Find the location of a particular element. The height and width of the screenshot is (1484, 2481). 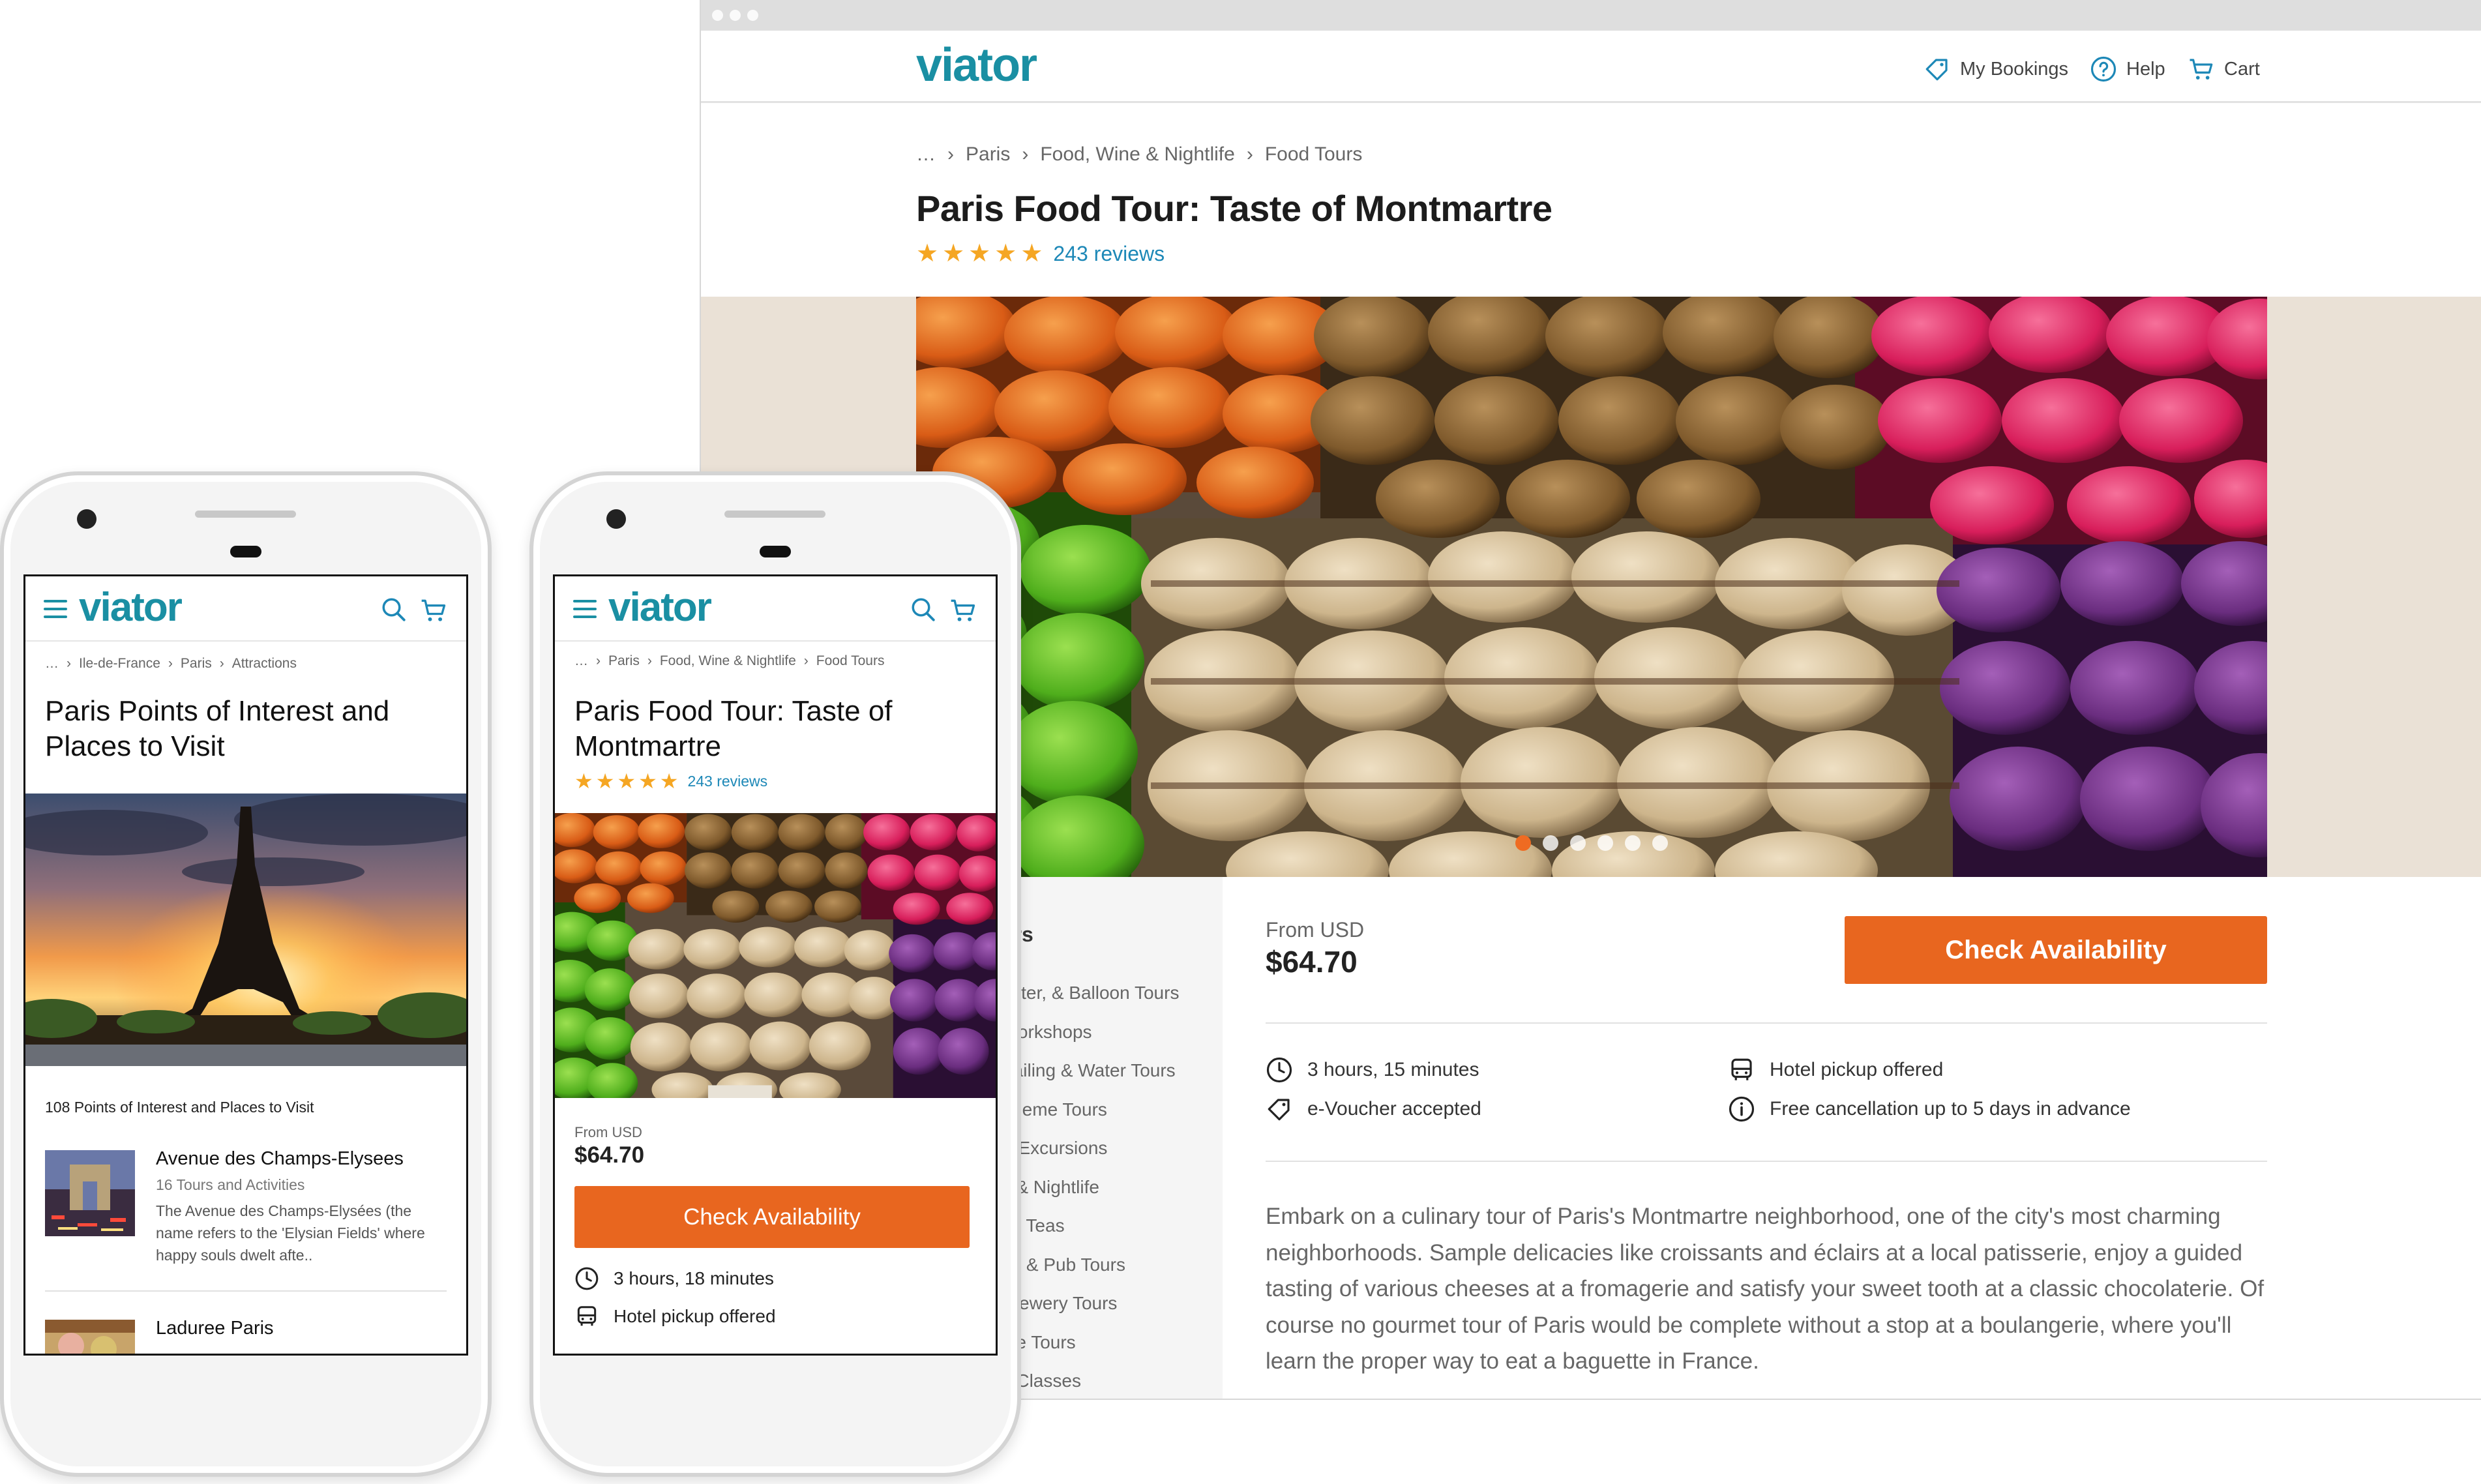

hero-image-macarons is located at coordinates (775, 955).